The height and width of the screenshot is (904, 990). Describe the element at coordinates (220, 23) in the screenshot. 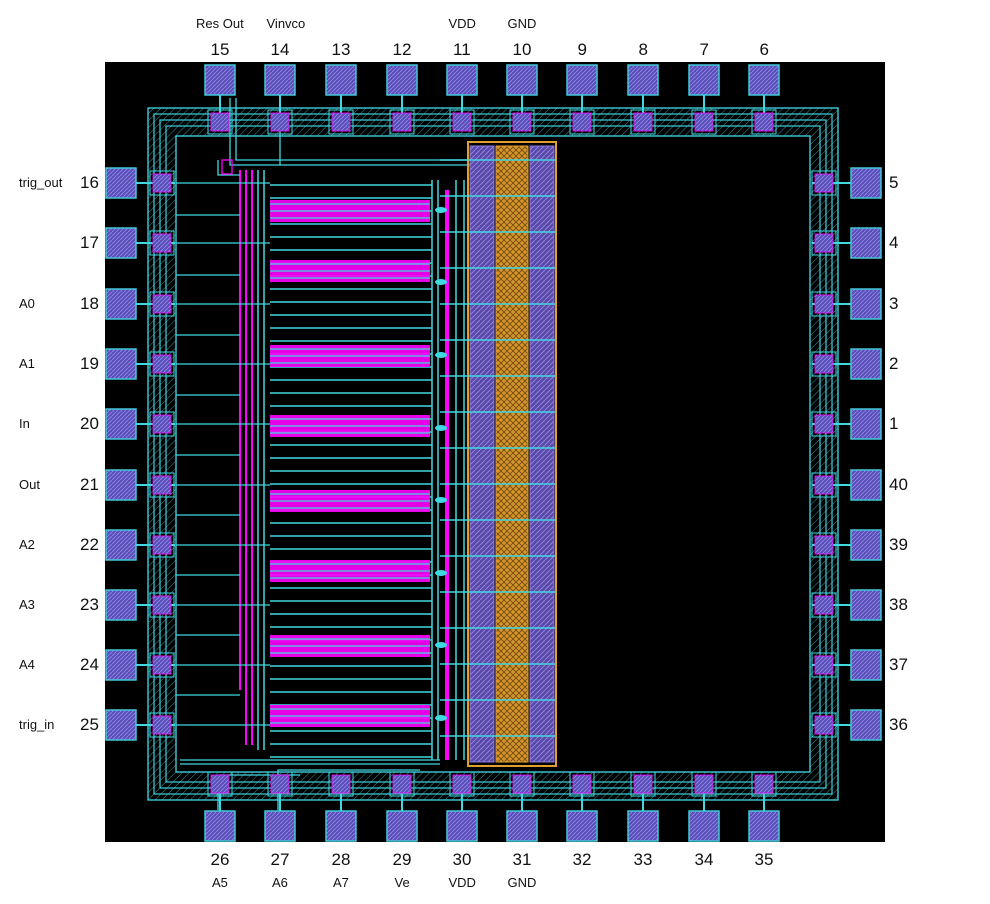

I see `pin-signal-15: Res Out` at that location.